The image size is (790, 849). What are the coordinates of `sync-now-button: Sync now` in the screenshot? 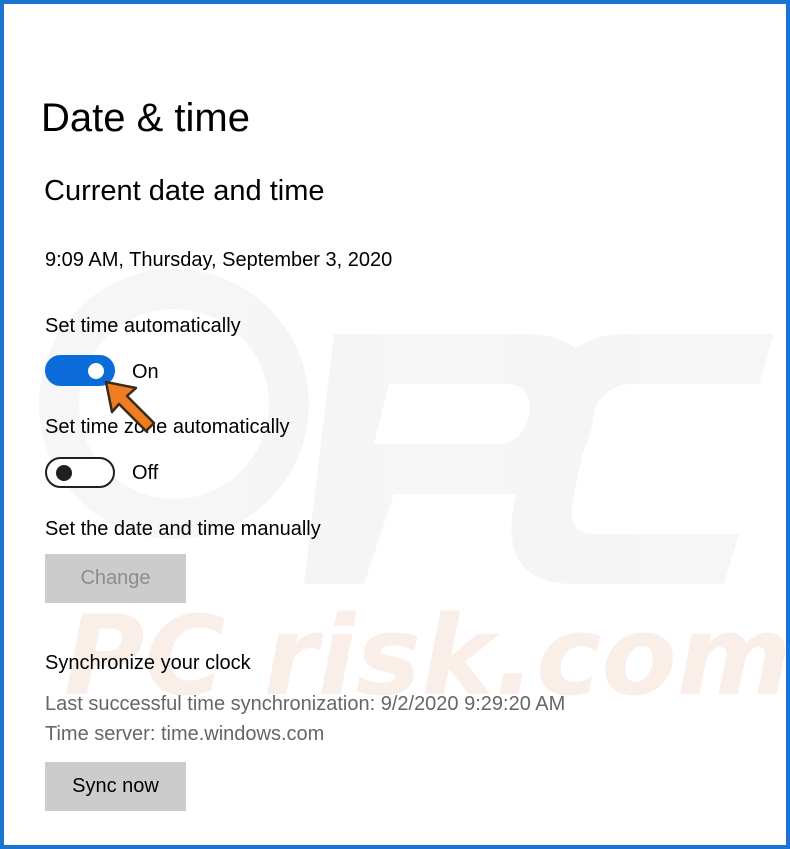 It's located at (115, 786).